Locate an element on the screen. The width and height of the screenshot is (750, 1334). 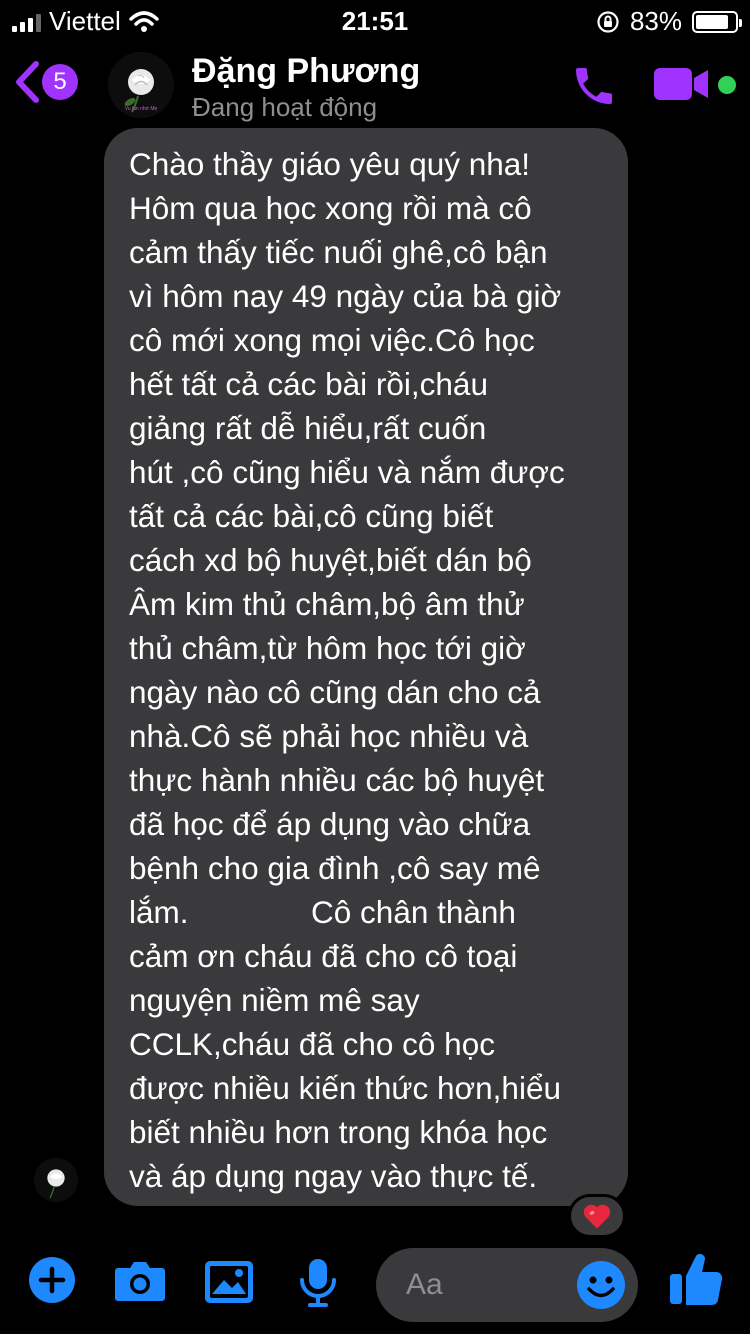
camera-icon is located at coordinates (140, 1281).